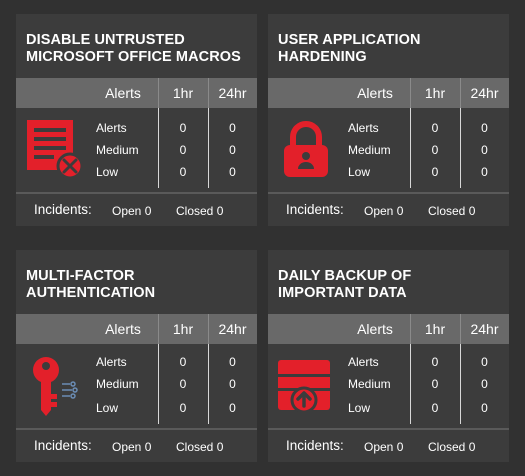 This screenshot has height=476, width=525. Describe the element at coordinates (80, 276) in the screenshot. I see `card-title-line-1: MULTI-FACTOR` at that location.